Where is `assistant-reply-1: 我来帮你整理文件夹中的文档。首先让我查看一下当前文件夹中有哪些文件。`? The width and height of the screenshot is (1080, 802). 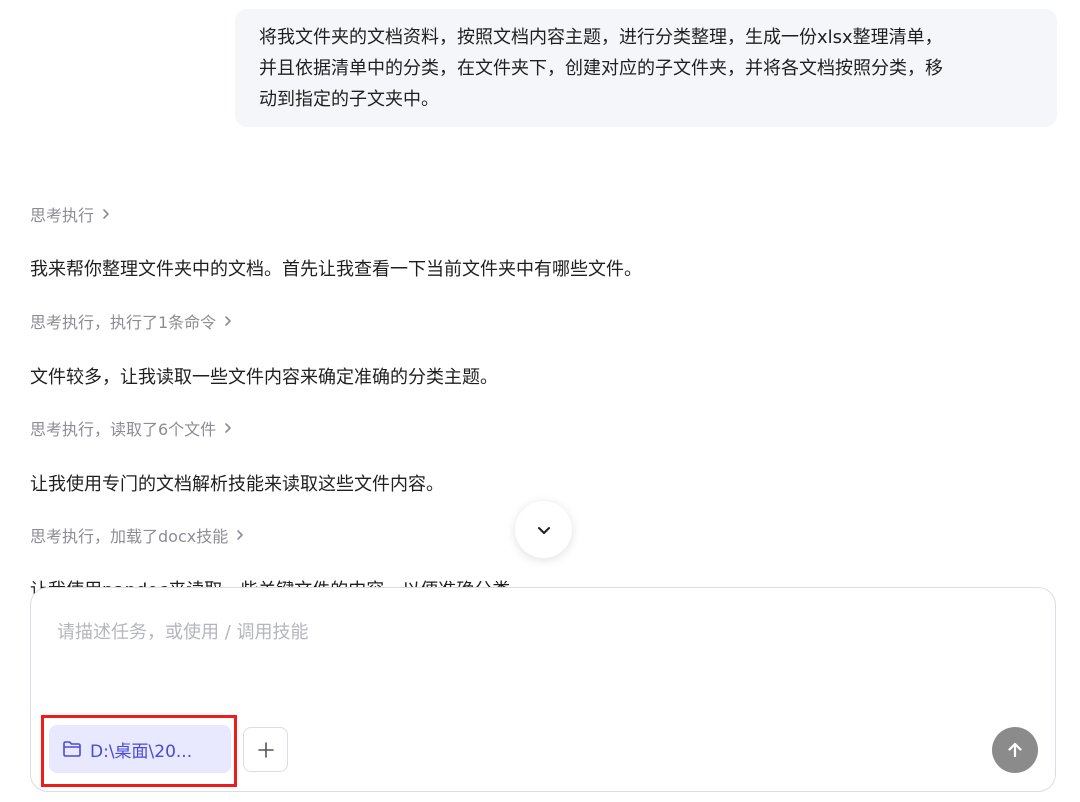 assistant-reply-1: 我来帮你整理文件夹中的文档。首先让我查看一下当前文件夹中有哪些文件。 is located at coordinates (336, 269).